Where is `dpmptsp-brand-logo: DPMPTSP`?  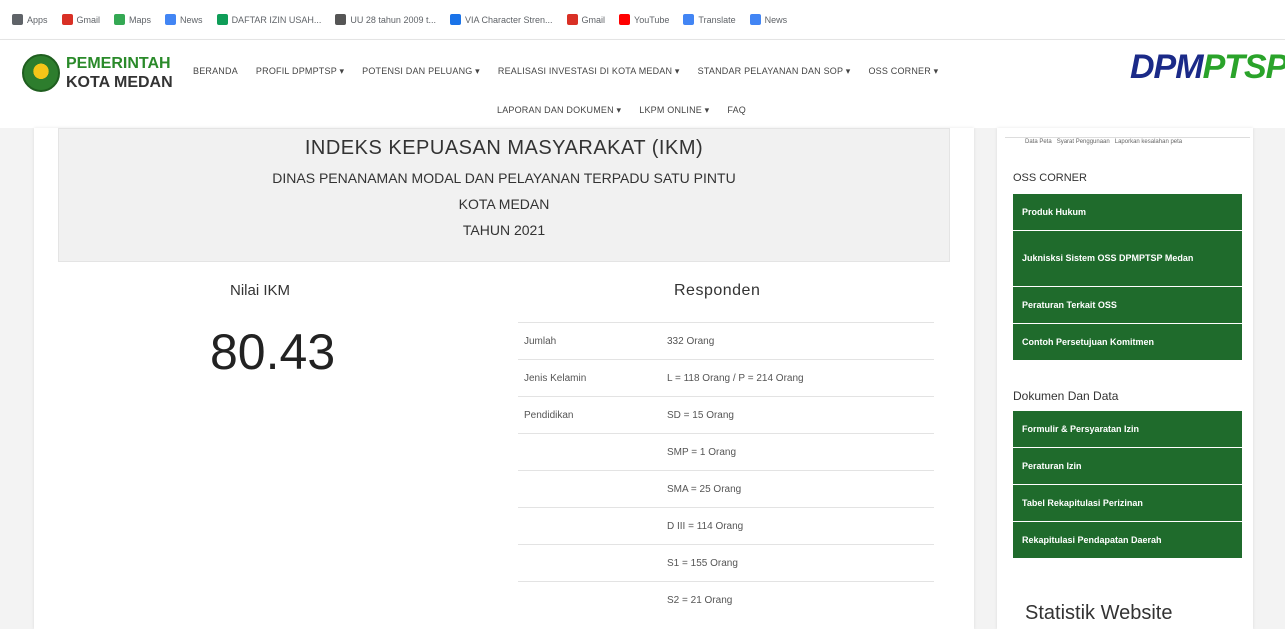 dpmptsp-brand-logo: DPMPTSP is located at coordinates (1207, 67).